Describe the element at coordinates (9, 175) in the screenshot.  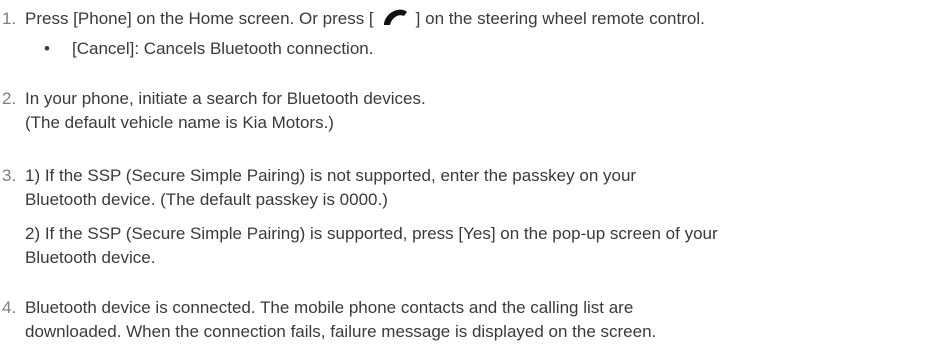
I see `step-number: 3.` at that location.